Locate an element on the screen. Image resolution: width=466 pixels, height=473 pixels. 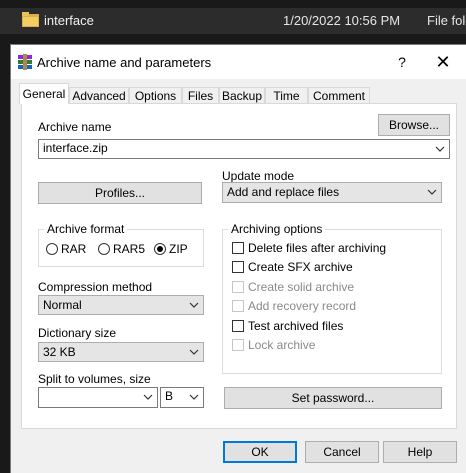
tab-options: Options is located at coordinates (155, 95).